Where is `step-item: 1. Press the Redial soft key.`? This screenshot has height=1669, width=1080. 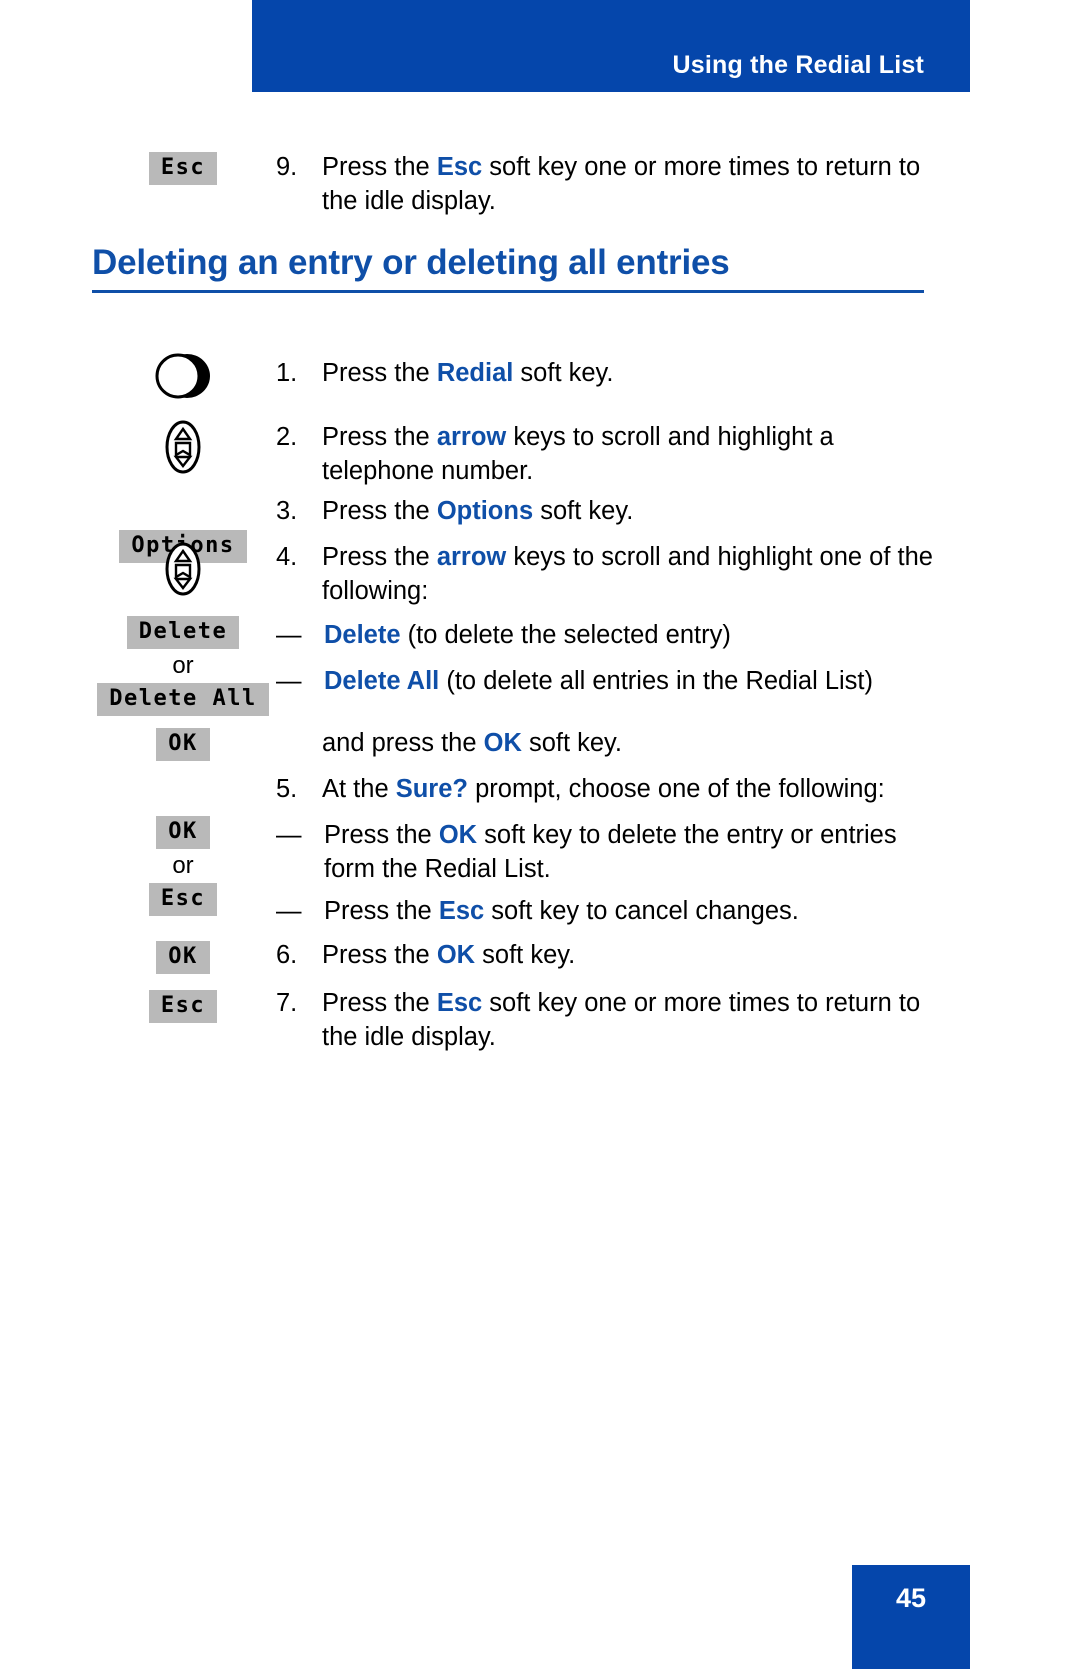 step-item: 1. Press the Redial soft key. is located at coordinates (606, 373).